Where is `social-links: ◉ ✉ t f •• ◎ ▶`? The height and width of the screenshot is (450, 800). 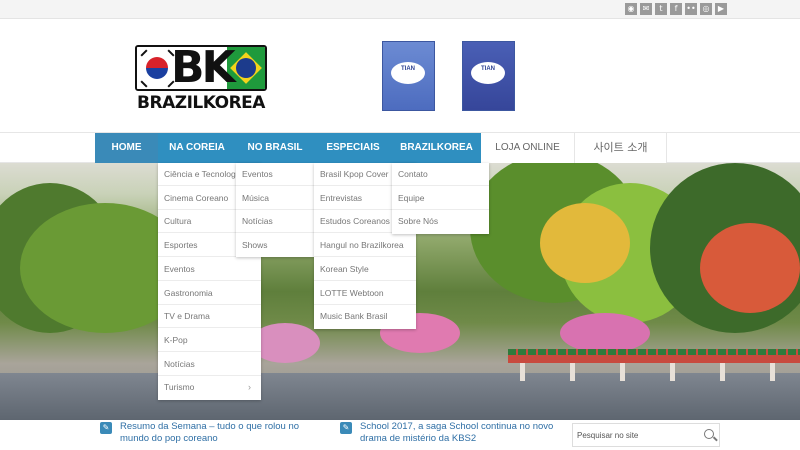 social-links: ◉ ✉ t f •• ◎ ▶ is located at coordinates (676, 9).